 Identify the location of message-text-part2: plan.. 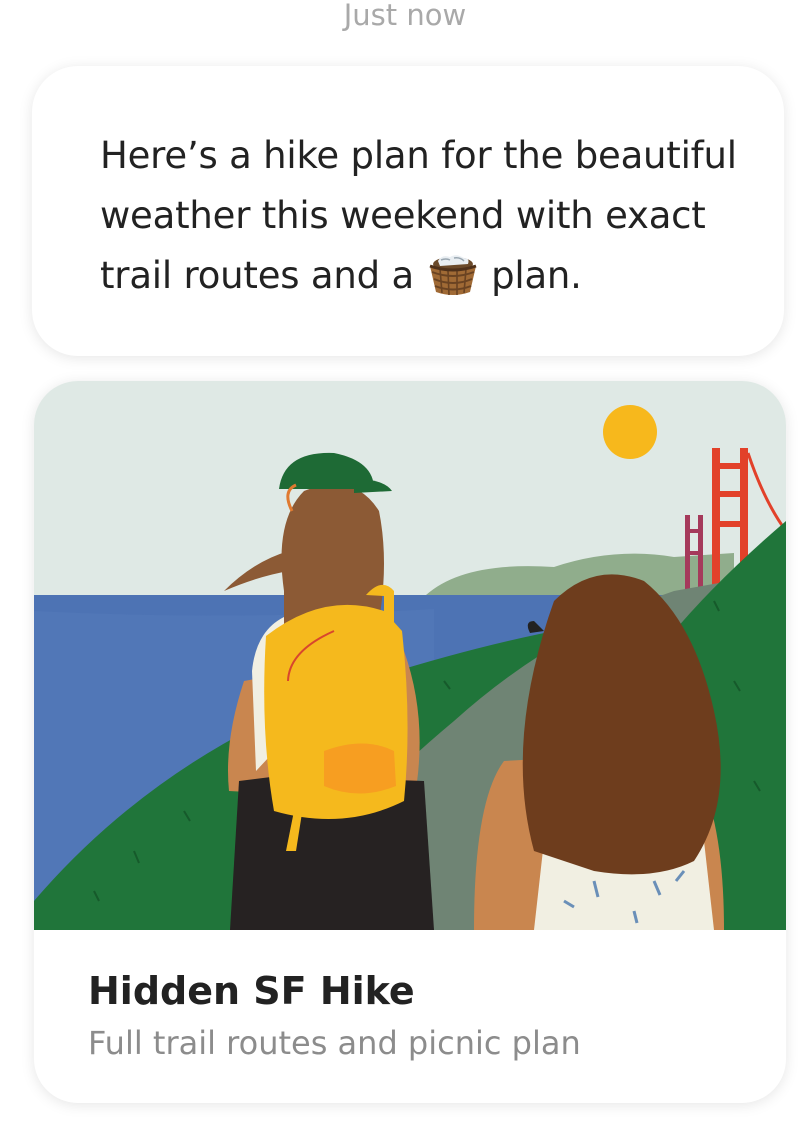
(536, 275).